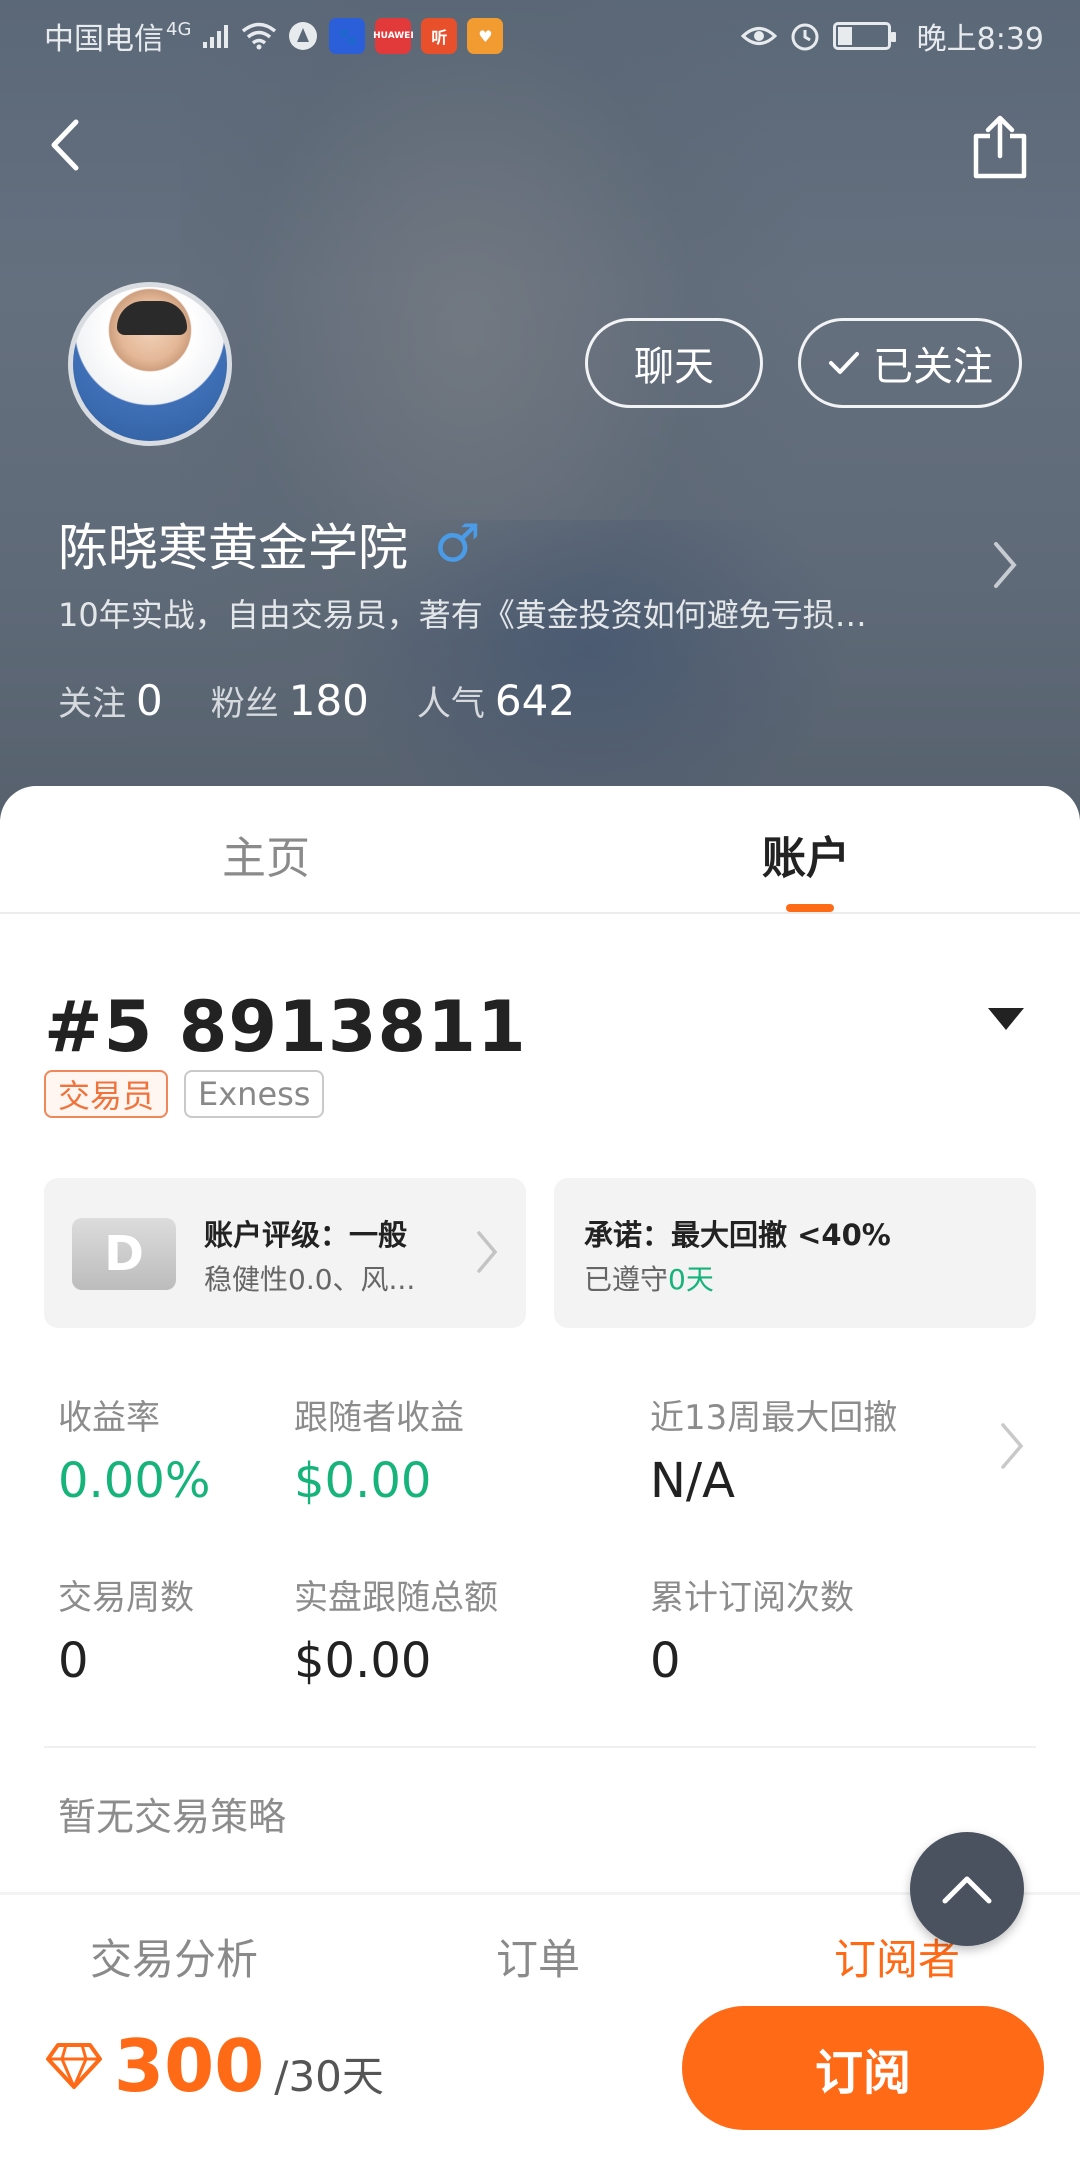  What do you see at coordinates (674, 367) in the screenshot?
I see `chat-button-label: 聊天` at bounding box center [674, 367].